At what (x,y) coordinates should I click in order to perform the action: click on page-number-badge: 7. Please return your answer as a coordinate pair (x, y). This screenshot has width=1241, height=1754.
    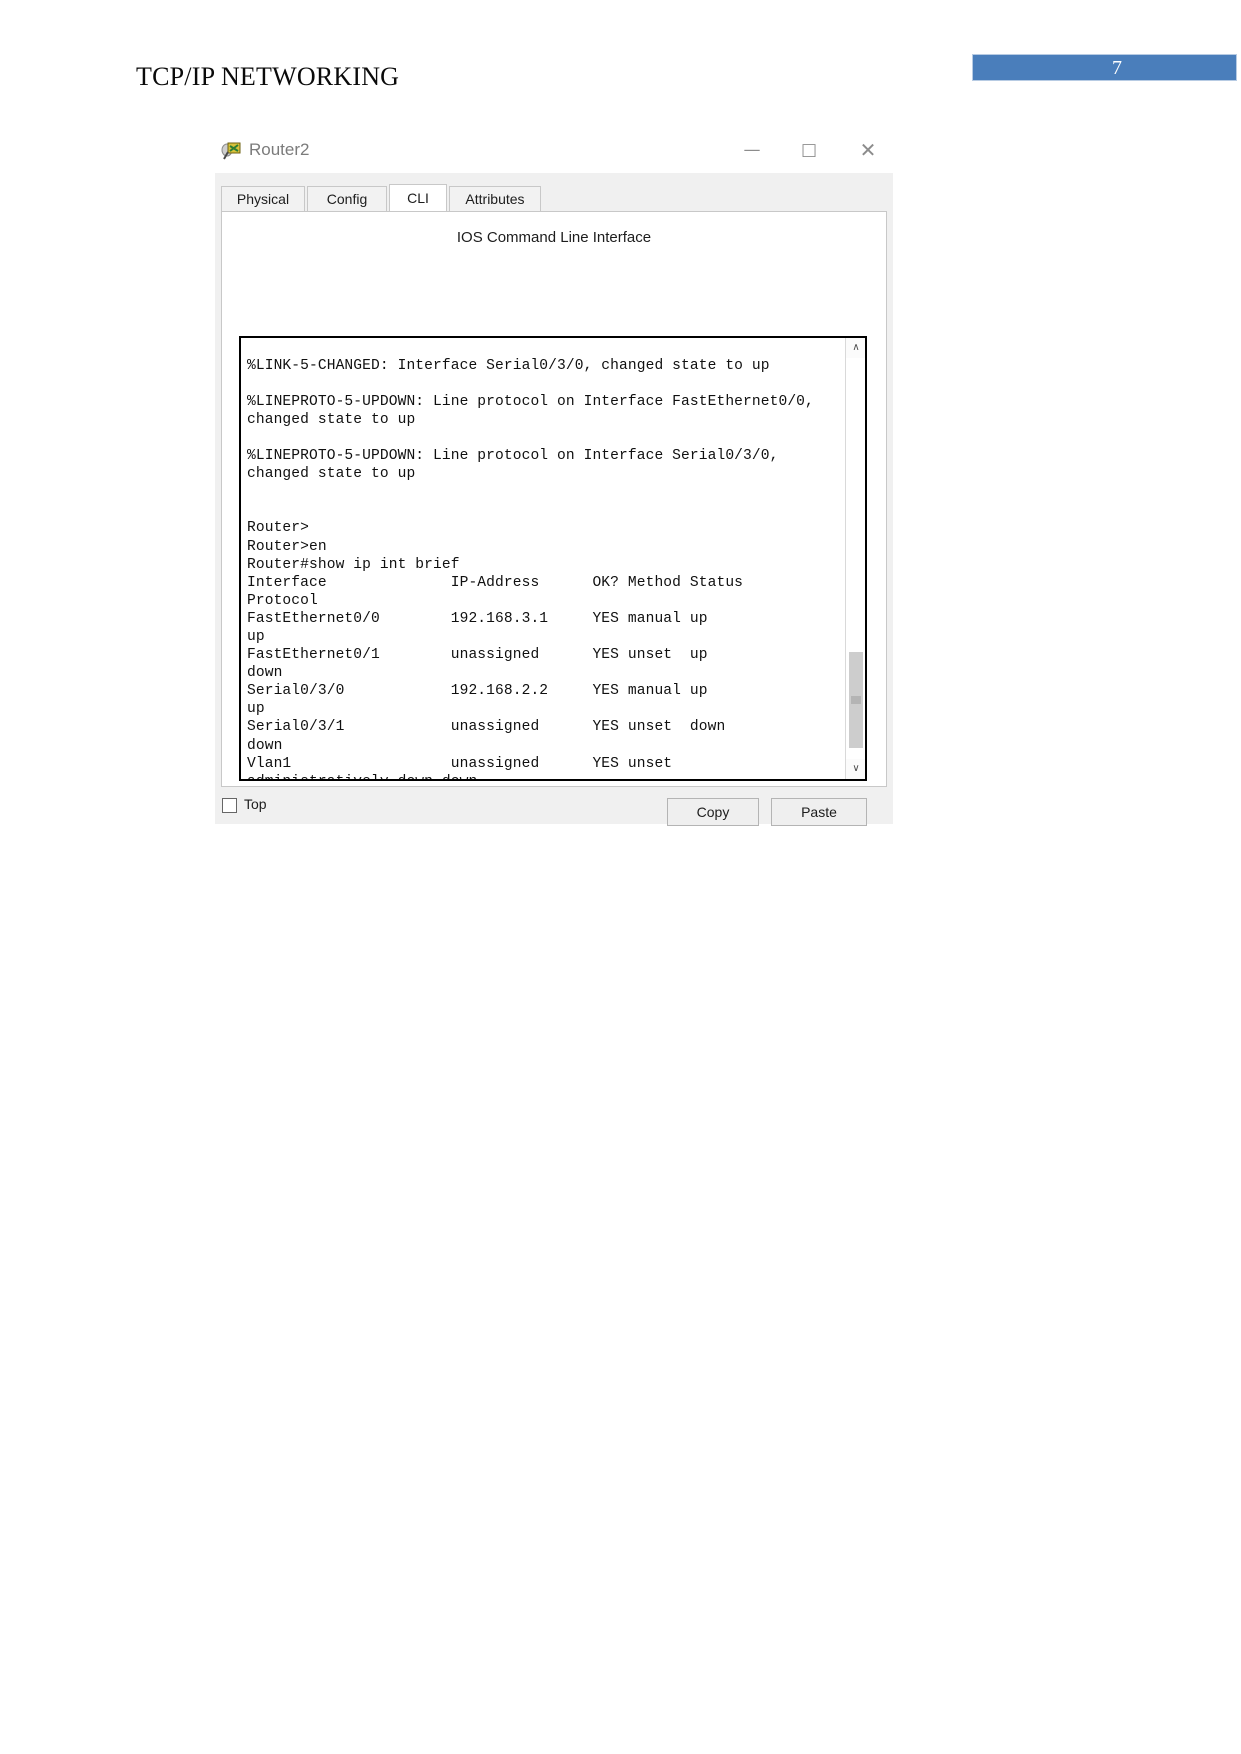
    Looking at the image, I should click on (1104, 67).